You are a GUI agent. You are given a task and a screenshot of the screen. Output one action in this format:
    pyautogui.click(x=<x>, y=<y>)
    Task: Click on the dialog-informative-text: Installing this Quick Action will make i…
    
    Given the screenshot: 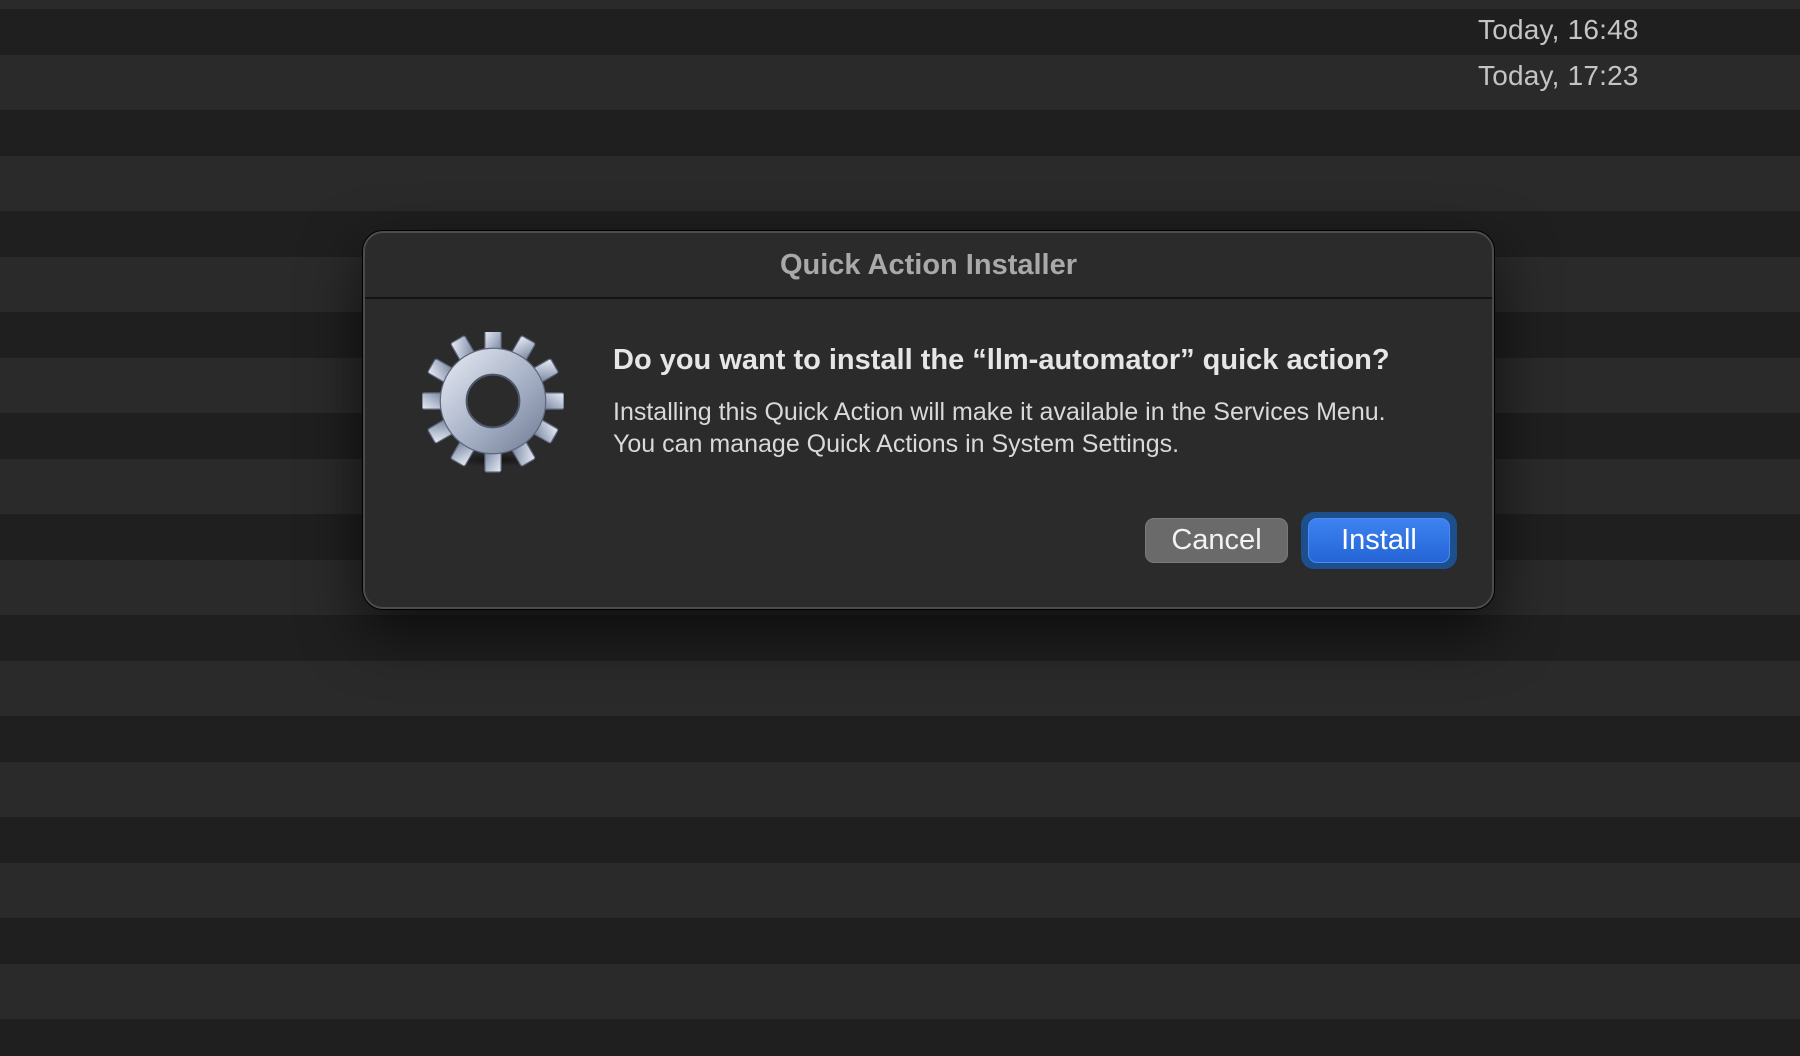 What is the action you would take?
    pyautogui.click(x=999, y=428)
    